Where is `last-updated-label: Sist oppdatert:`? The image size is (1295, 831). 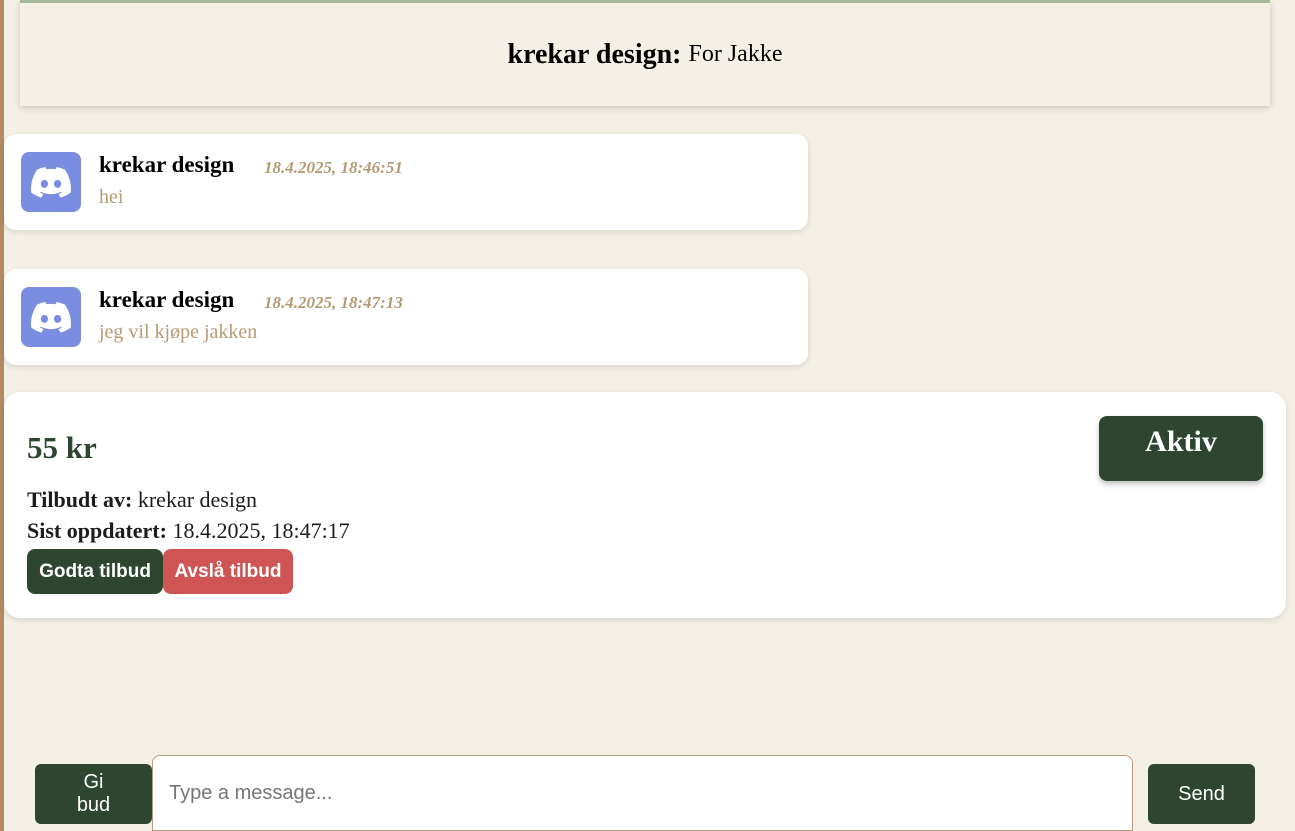
last-updated-label: Sist oppdatert: is located at coordinates (97, 530).